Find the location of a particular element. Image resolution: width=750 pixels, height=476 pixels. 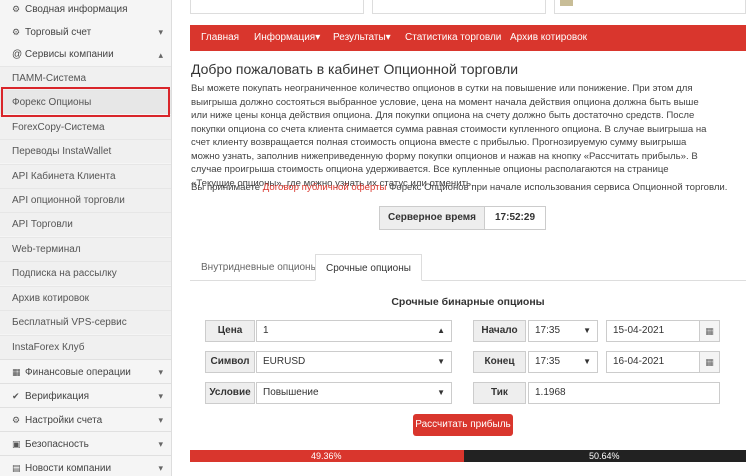

sidebar-item-verification: ✔ Верификация ▾ is located at coordinates (85, 395).